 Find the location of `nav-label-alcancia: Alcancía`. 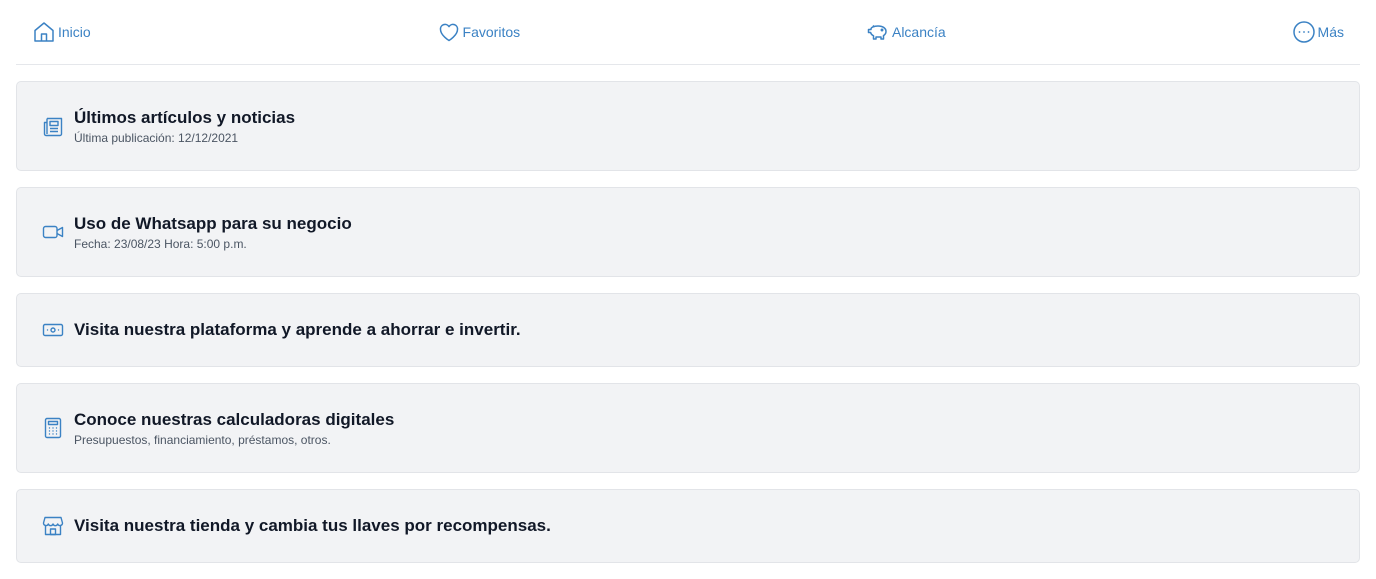

nav-label-alcancia: Alcancía is located at coordinates (918, 32).